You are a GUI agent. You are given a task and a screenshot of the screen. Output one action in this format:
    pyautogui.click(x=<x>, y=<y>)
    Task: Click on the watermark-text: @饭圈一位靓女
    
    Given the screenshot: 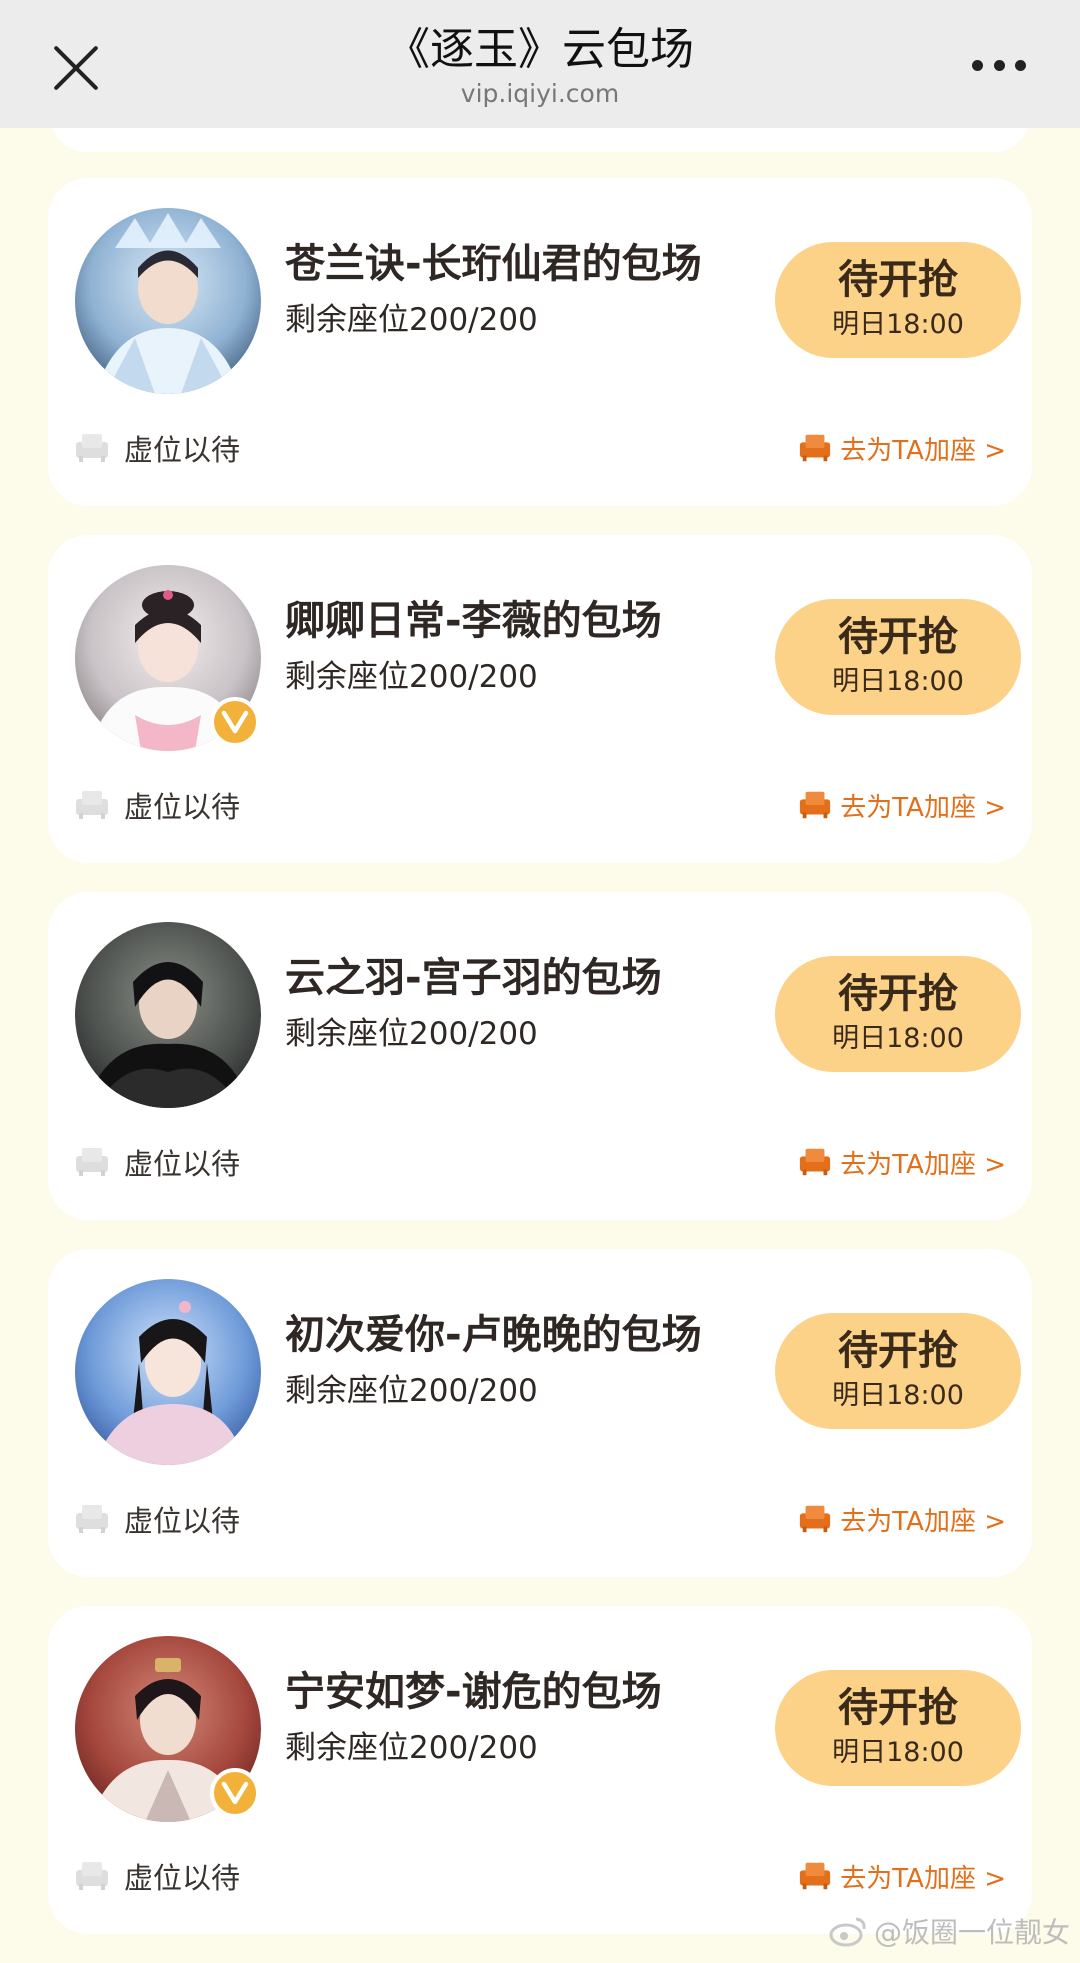 What is the action you would take?
    pyautogui.click(x=971, y=1932)
    